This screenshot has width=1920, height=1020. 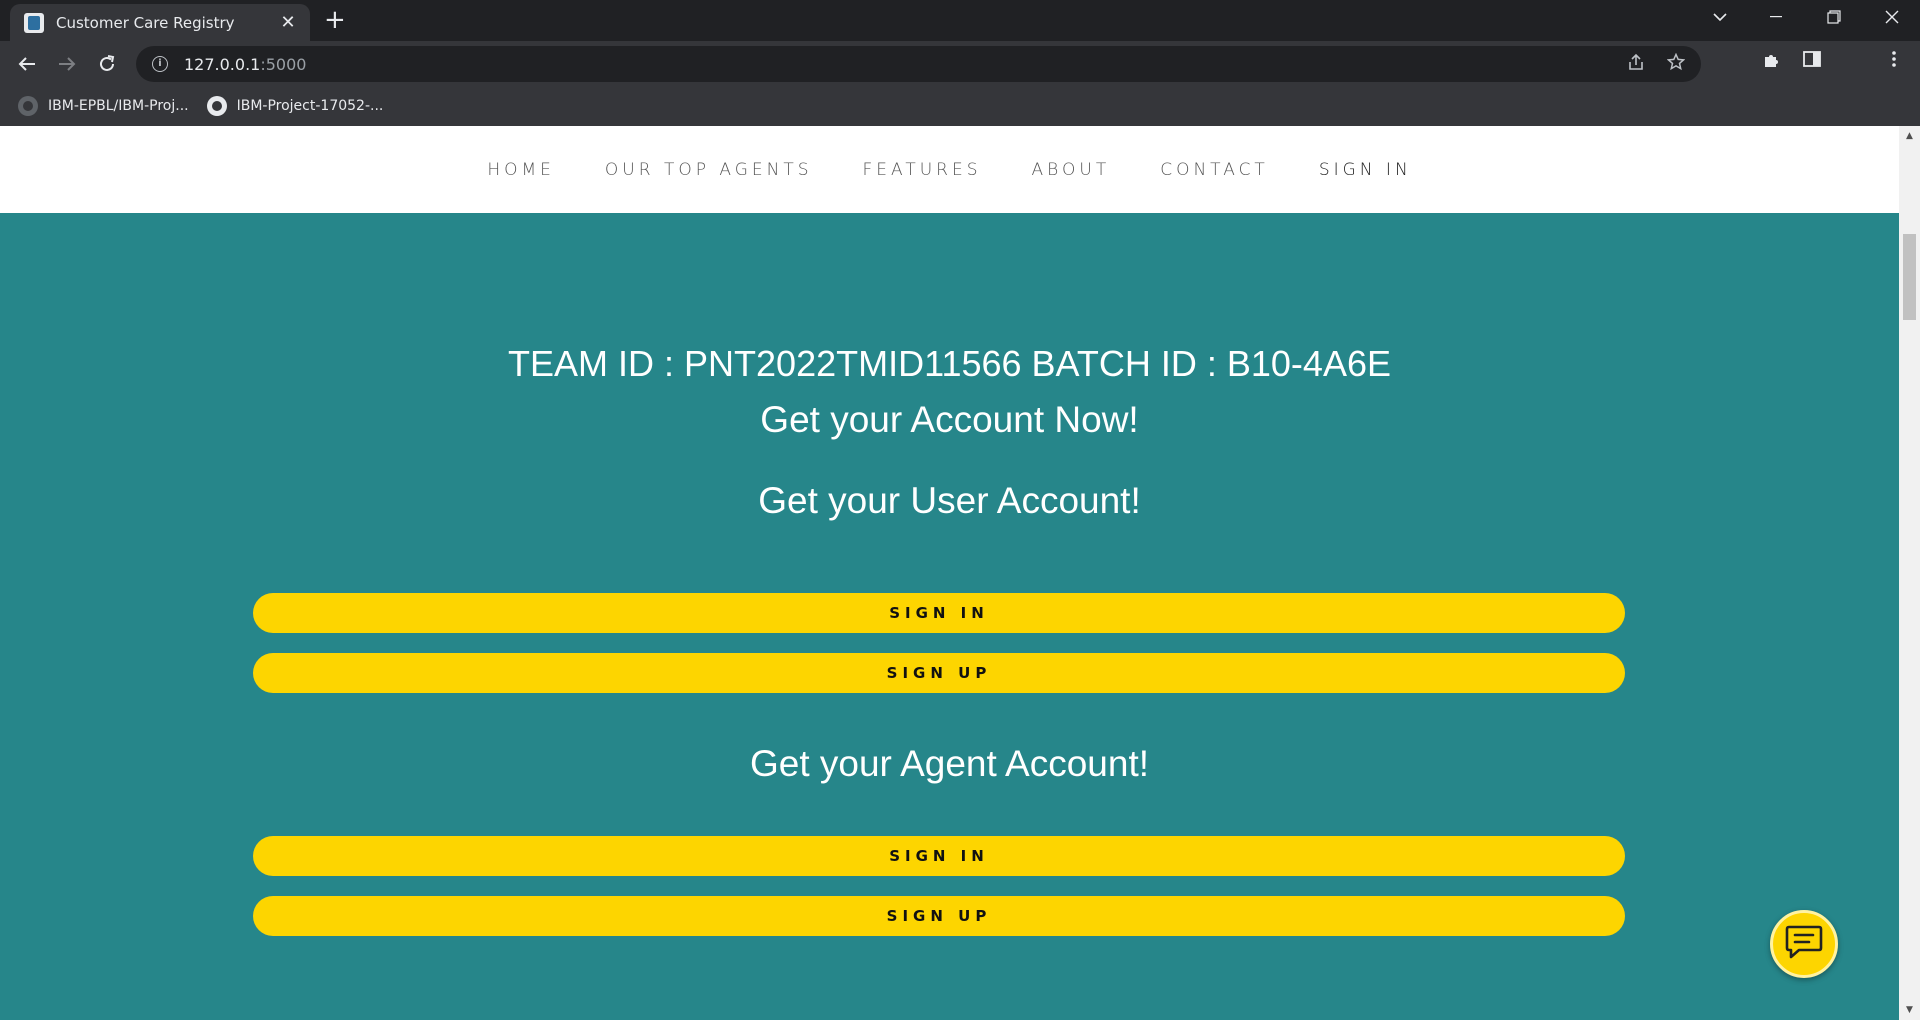 I want to click on scroll-up-icon: ▲, so click(x=1909, y=136).